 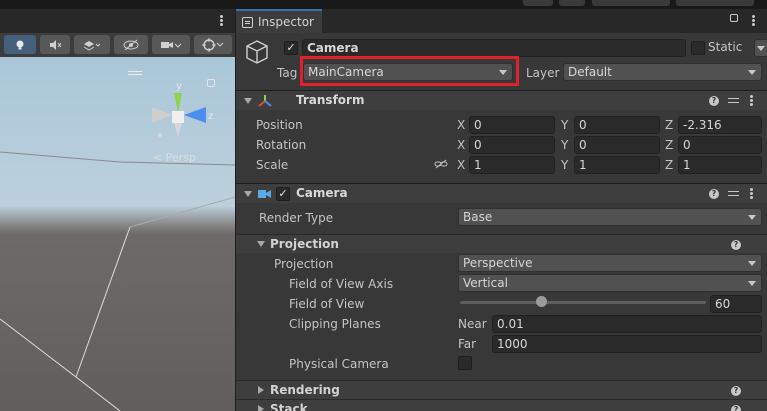 I want to click on transform-help-icon: ?, so click(x=714, y=101).